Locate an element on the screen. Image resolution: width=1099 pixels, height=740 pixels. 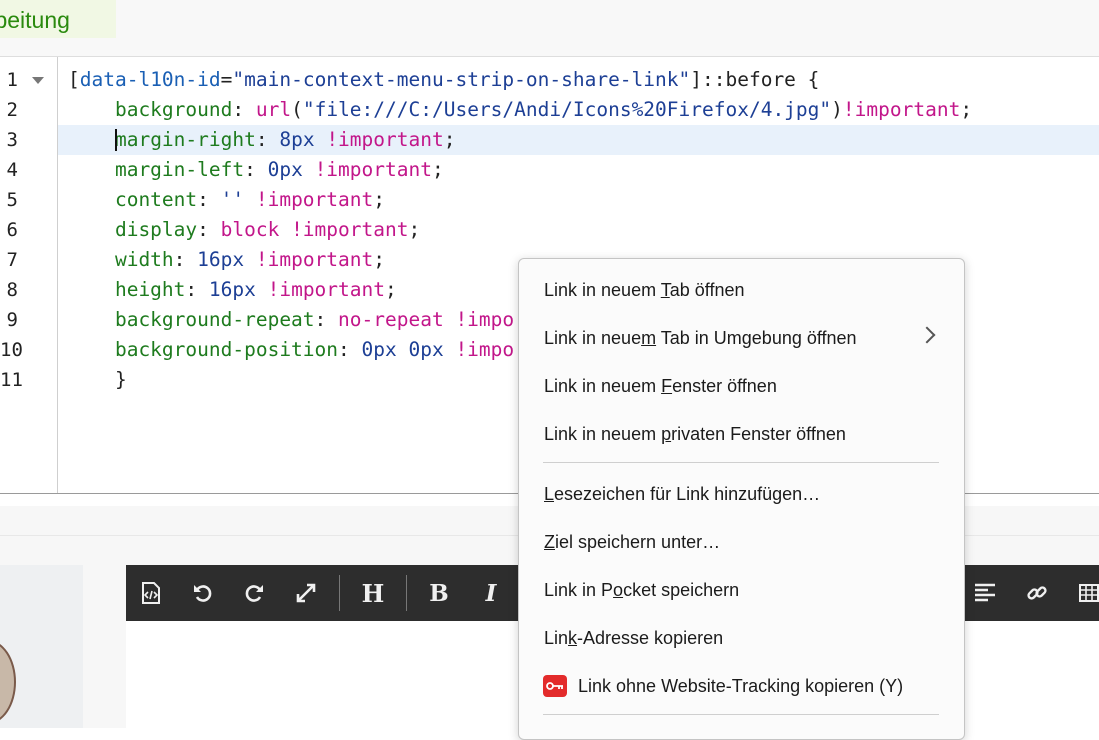
code-text: } is located at coordinates (92, 379).